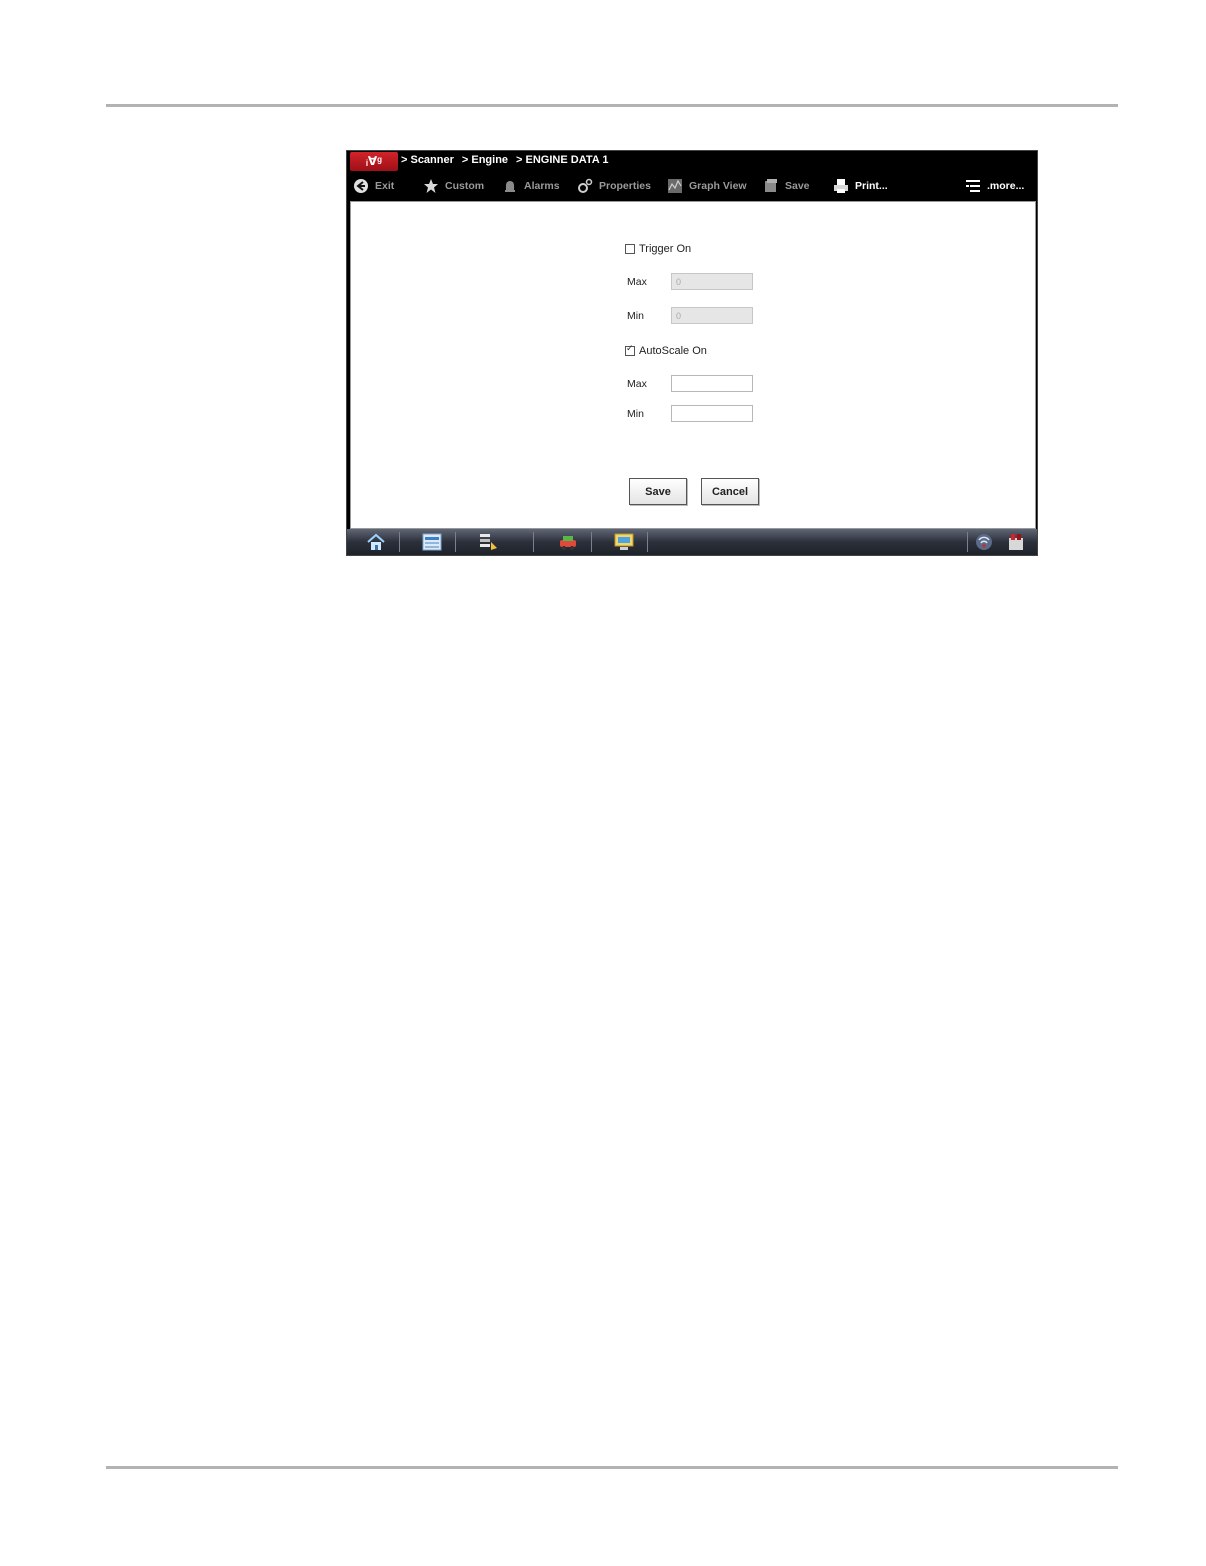 Image resolution: width=1206 pixels, height=1566 pixels. I want to click on alarms-button: Alarms, so click(531, 186).